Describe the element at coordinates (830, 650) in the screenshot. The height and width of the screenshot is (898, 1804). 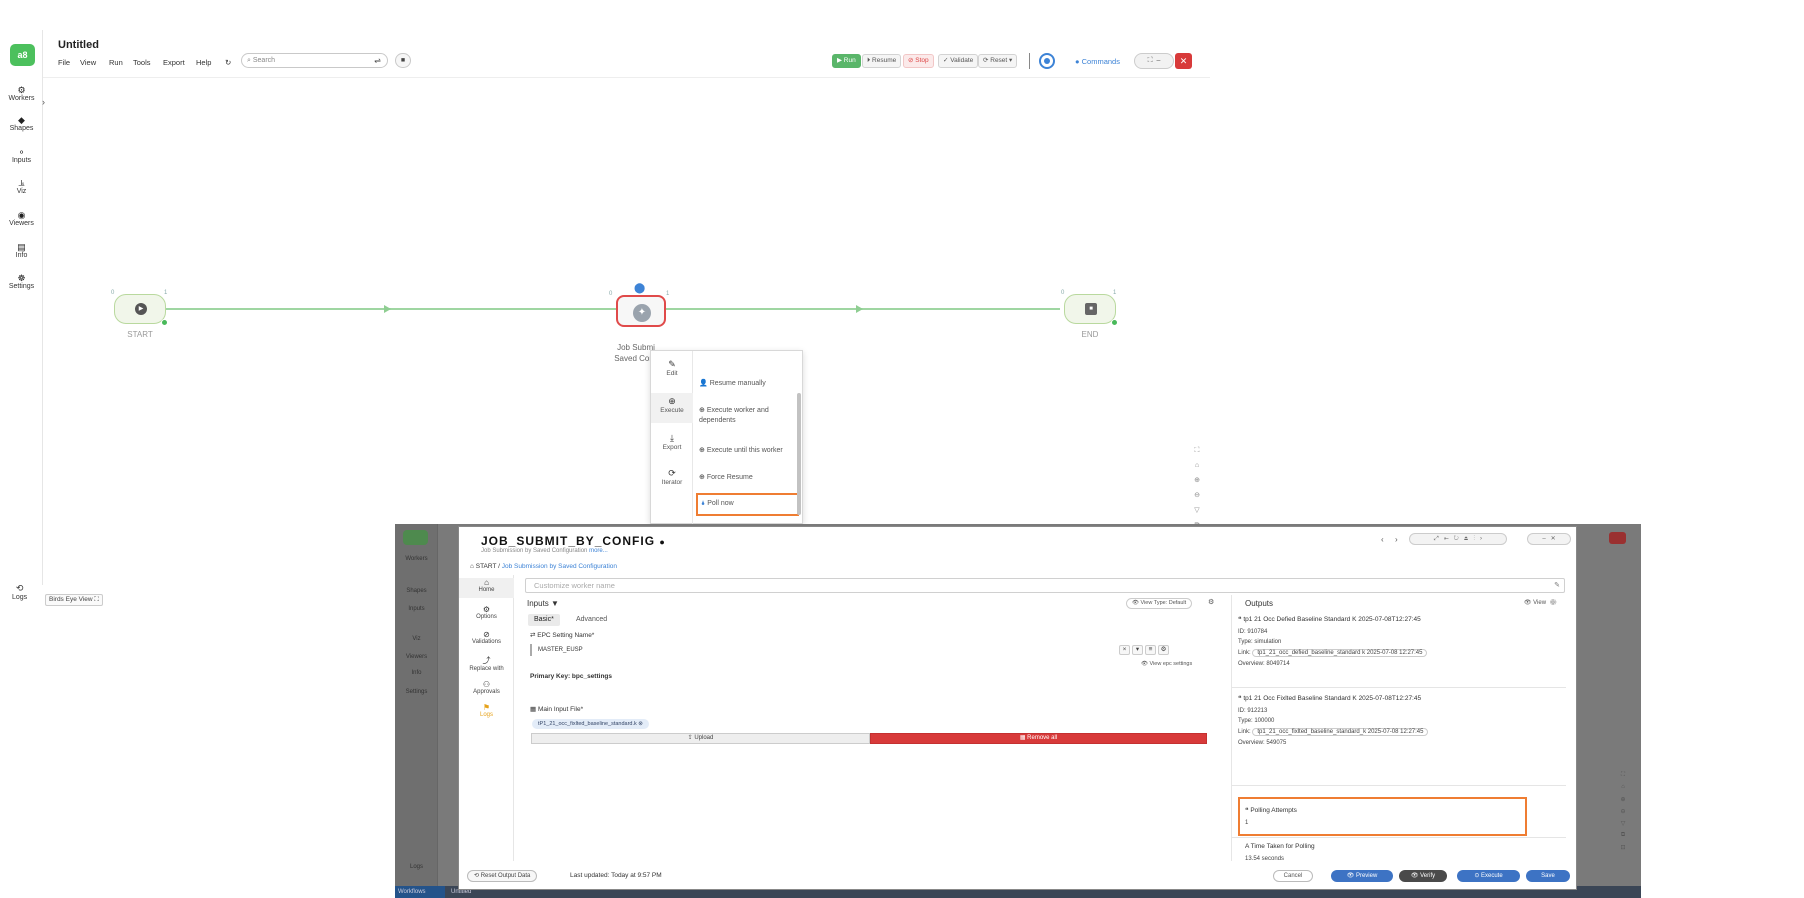
I see `epc-setting-input: MASTER_EUSP` at that location.